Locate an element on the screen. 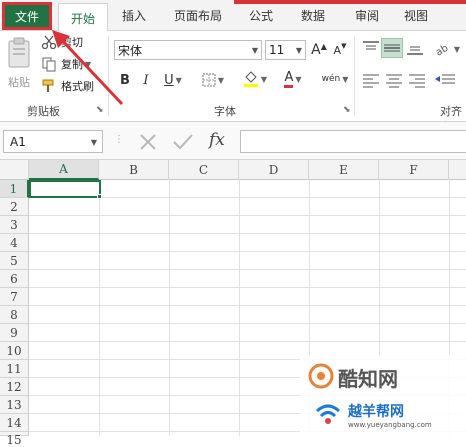 The height and width of the screenshot is (447, 466). row-header: 11 is located at coordinates (14, 369).